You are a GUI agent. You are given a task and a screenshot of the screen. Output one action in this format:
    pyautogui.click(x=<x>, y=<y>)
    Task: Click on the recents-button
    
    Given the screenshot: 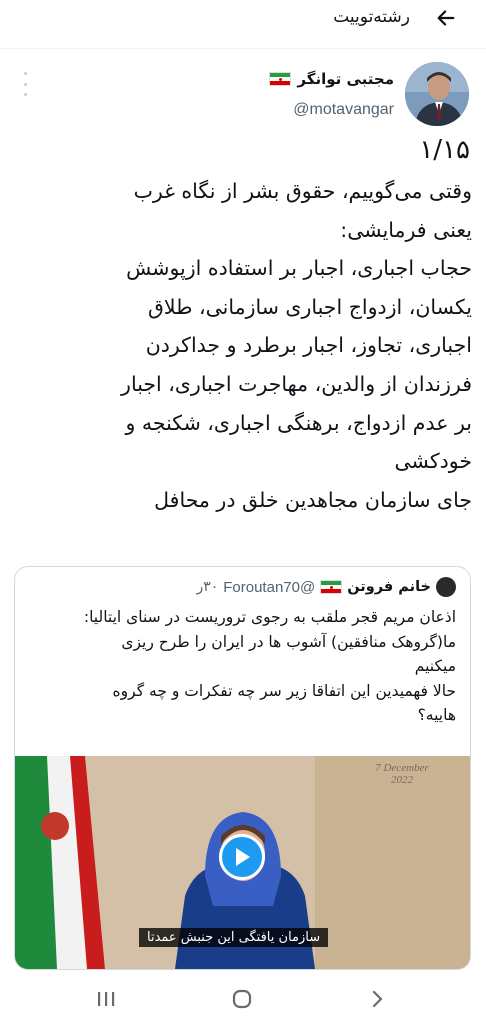 What is the action you would take?
    pyautogui.click(x=106, y=999)
    